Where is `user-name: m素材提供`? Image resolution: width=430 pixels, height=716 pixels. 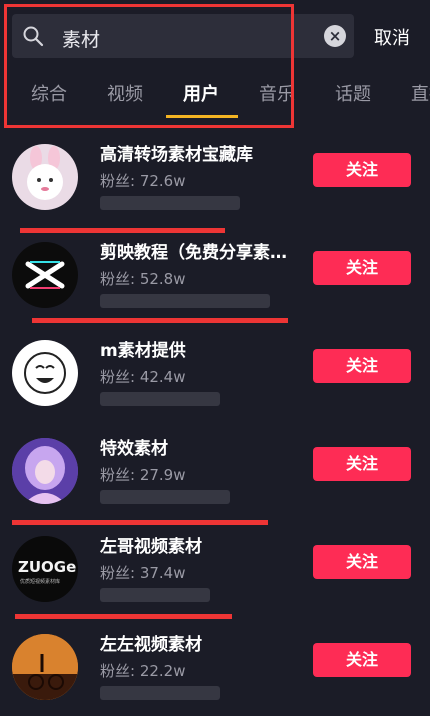 user-name: m素材提供 is located at coordinates (143, 351).